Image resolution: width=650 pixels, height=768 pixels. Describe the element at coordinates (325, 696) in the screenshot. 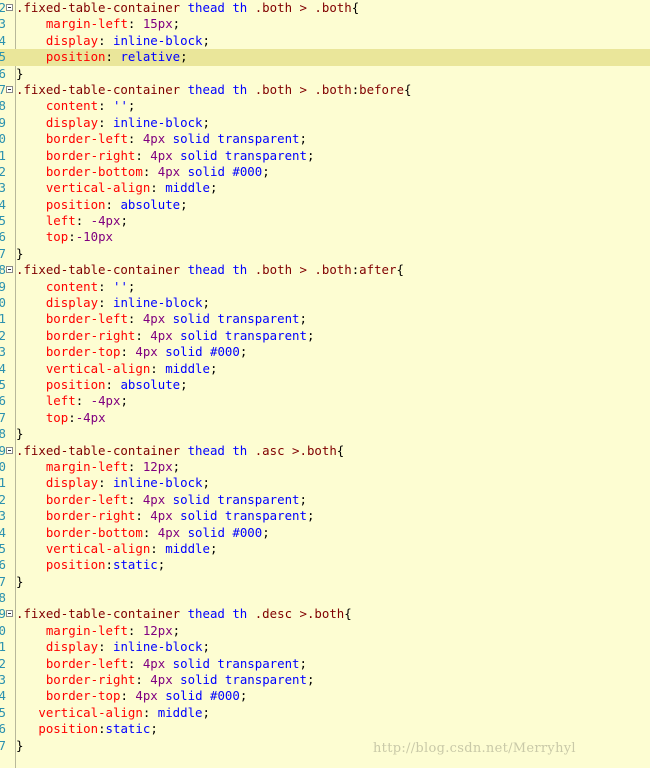

I see `code-line: 4 border-top: 4px solid #000;` at that location.